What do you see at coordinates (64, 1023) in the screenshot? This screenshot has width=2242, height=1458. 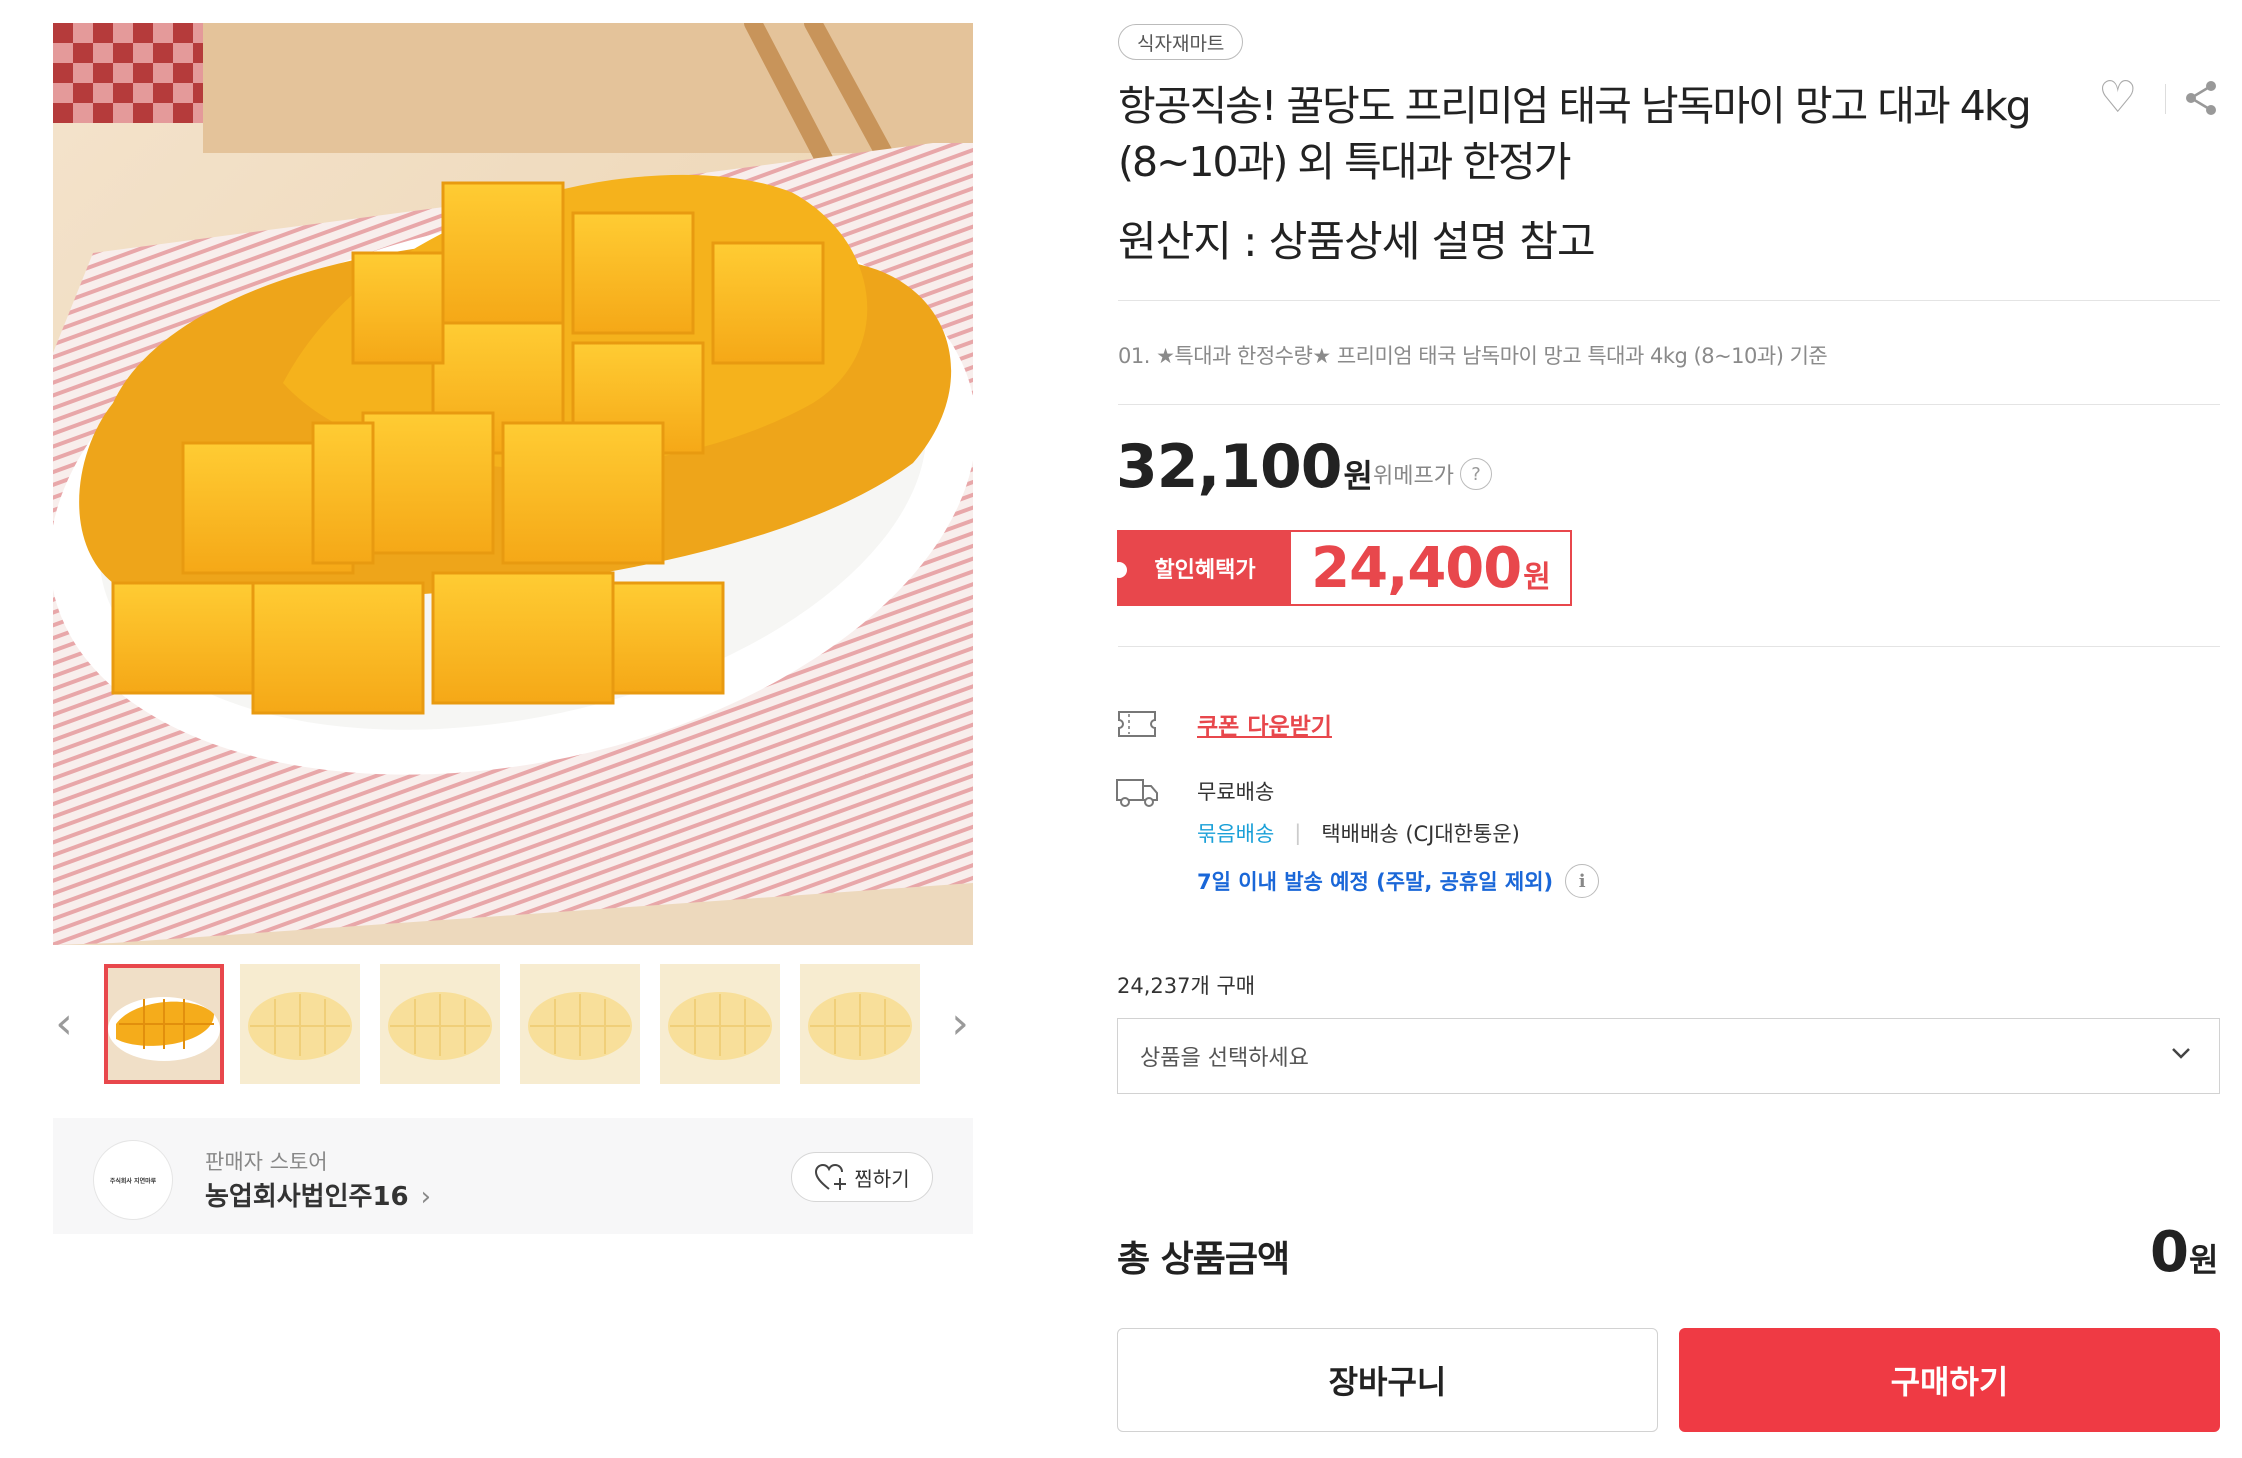 I see `chevron-left-icon: ‹` at bounding box center [64, 1023].